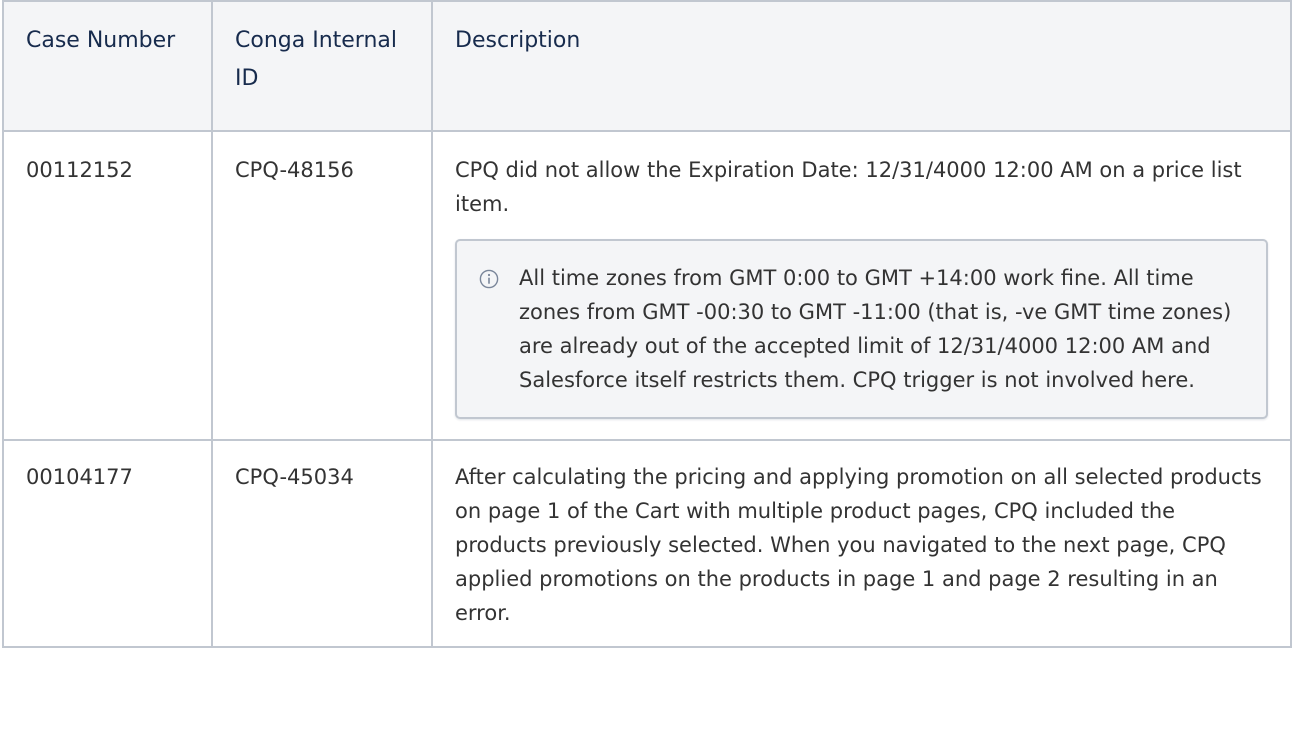 Image resolution: width=1293 pixels, height=751 pixels. I want to click on case-number-cell: 00104177, so click(107, 543).